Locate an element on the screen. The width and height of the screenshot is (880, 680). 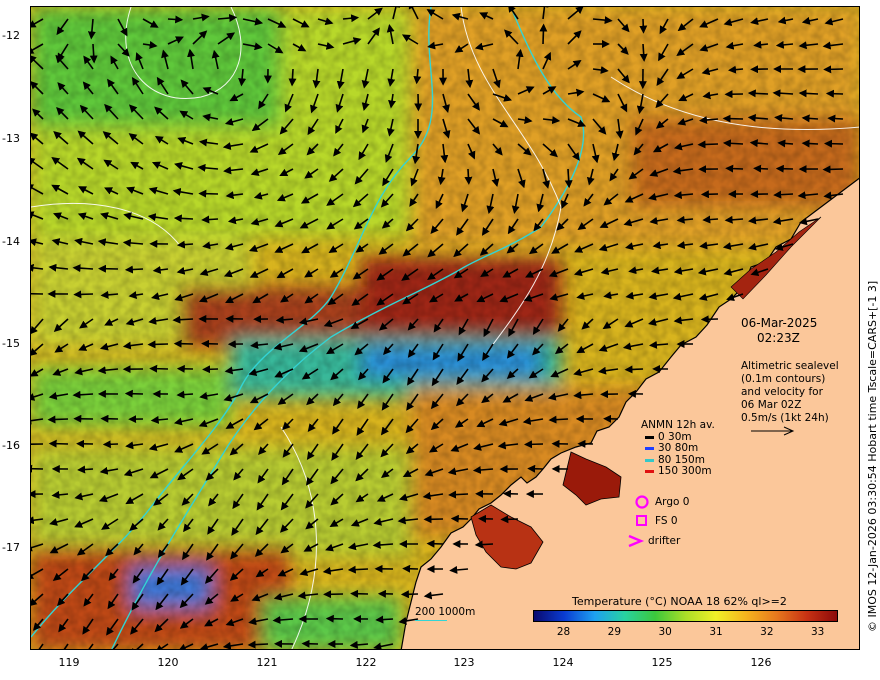
anmn-legend-item: 150 300m is located at coordinates (678, 471).